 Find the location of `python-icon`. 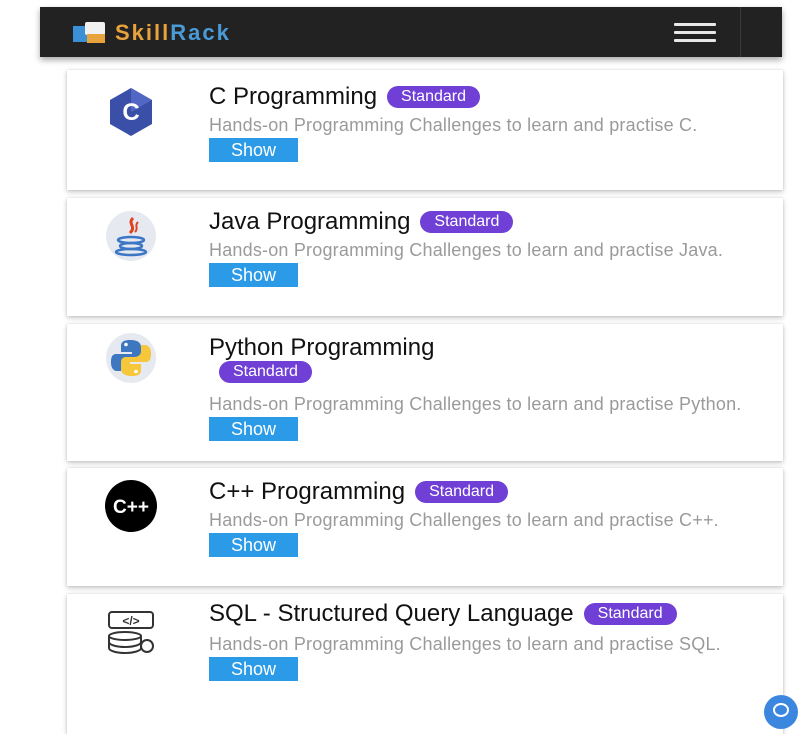

python-icon is located at coordinates (131, 358).